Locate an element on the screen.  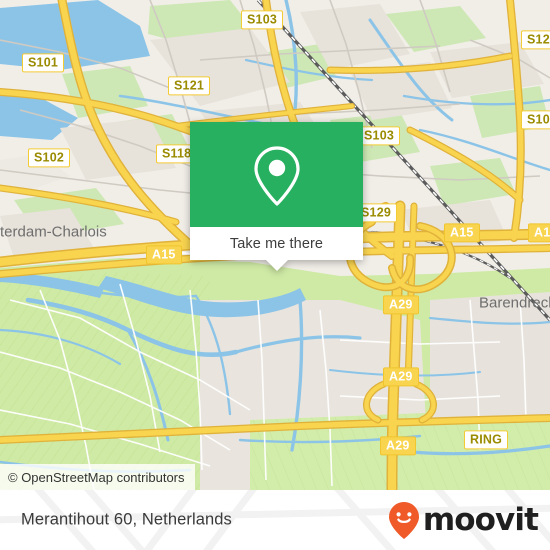
road-shield: S101 is located at coordinates (43, 63).